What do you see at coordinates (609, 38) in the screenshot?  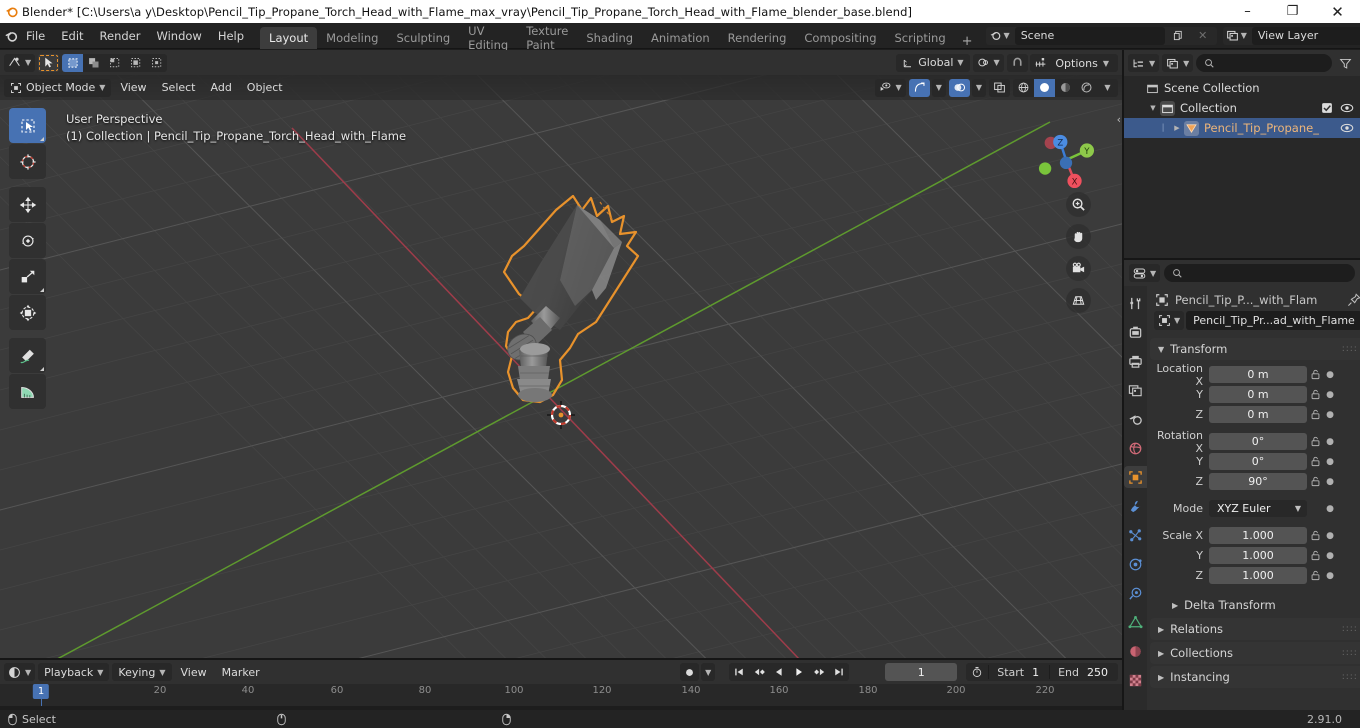 I see `tab-shading: Shading` at bounding box center [609, 38].